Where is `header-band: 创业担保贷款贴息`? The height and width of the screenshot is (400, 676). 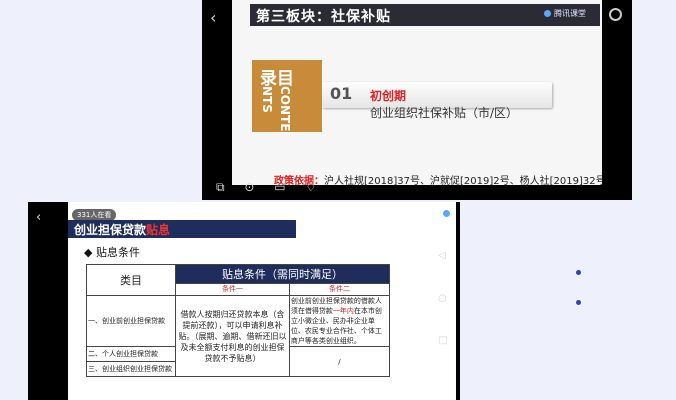
header-band: 创业担保贷款贴息 is located at coordinates (182, 229).